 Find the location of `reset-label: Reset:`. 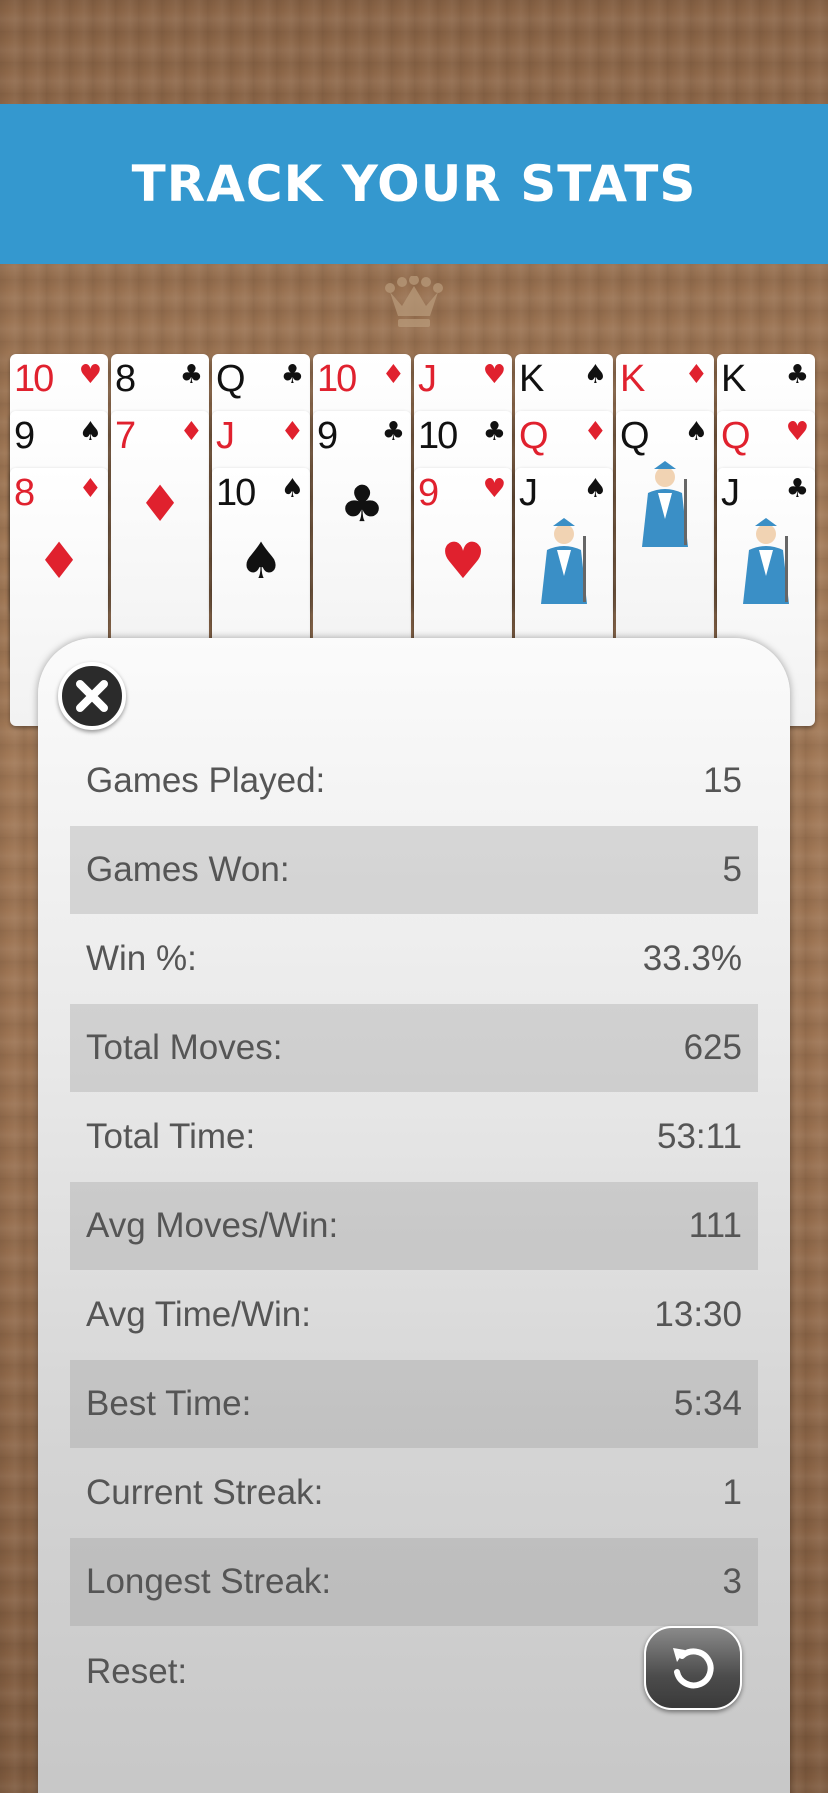

reset-label: Reset: is located at coordinates (137, 1671).